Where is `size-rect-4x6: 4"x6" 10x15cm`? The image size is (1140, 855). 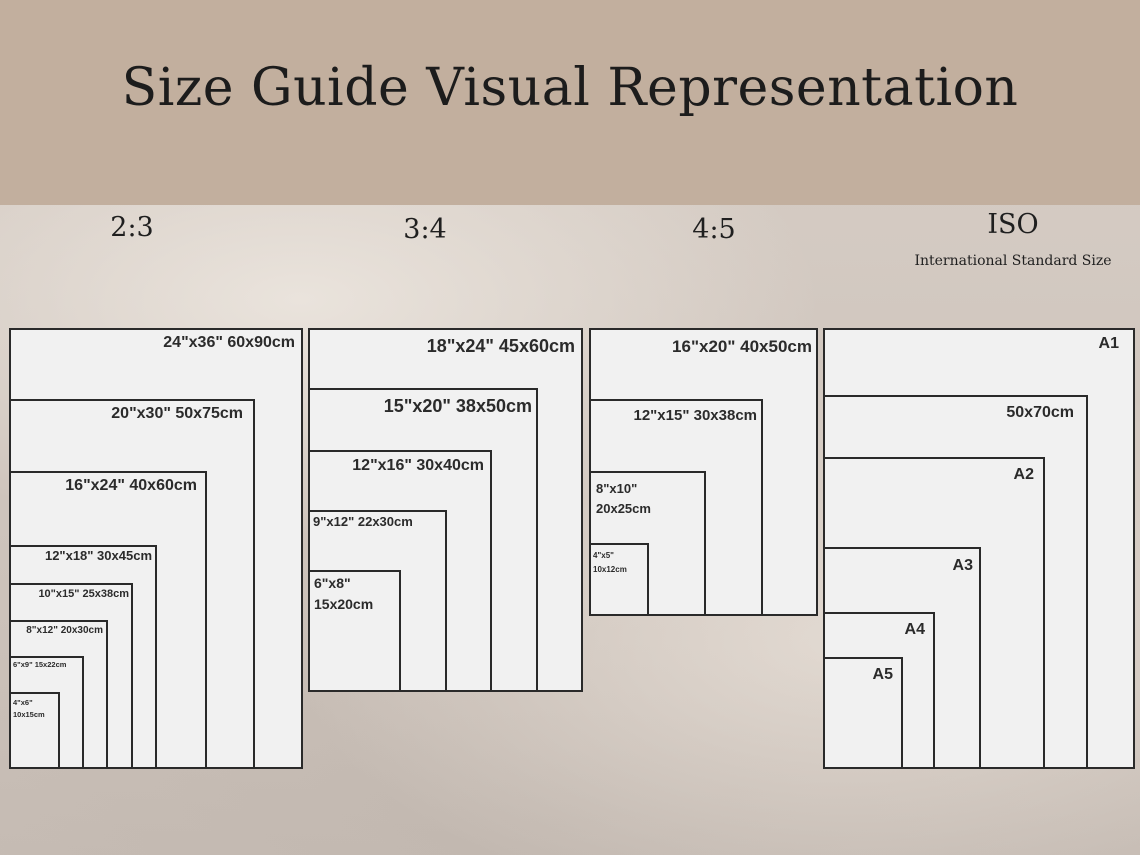 size-rect-4x6: 4"x6" 10x15cm is located at coordinates (34, 730).